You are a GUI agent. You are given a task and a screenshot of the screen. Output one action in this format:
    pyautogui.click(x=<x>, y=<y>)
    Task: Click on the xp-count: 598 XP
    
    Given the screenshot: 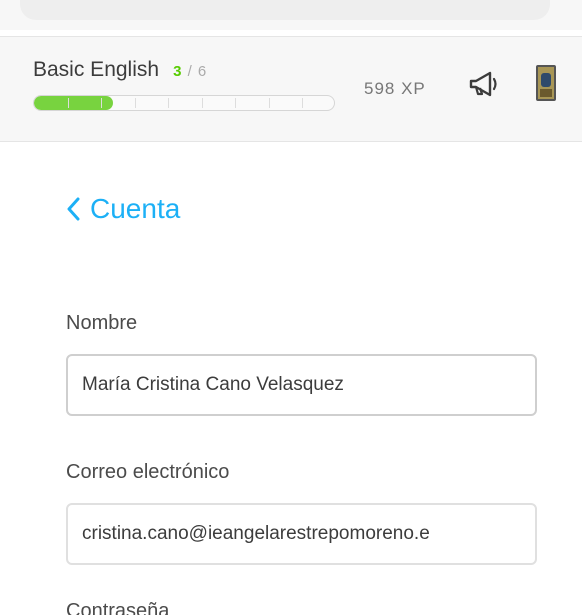 What is the action you would take?
    pyautogui.click(x=395, y=88)
    